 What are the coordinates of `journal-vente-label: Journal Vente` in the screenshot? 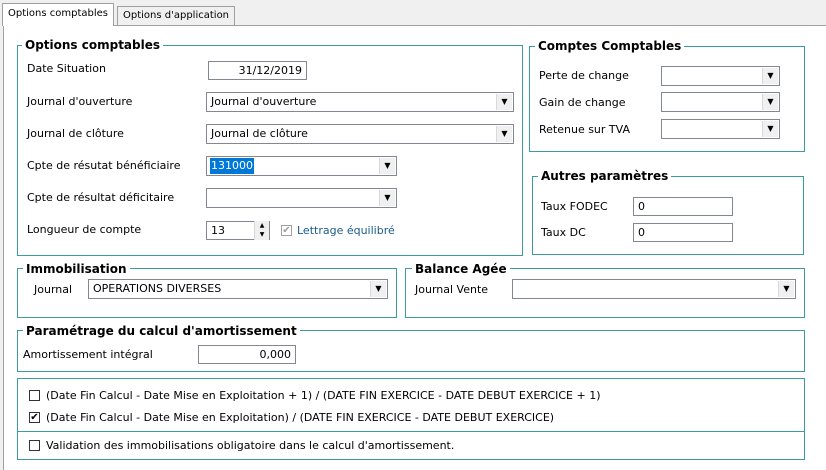 It's located at (452, 289).